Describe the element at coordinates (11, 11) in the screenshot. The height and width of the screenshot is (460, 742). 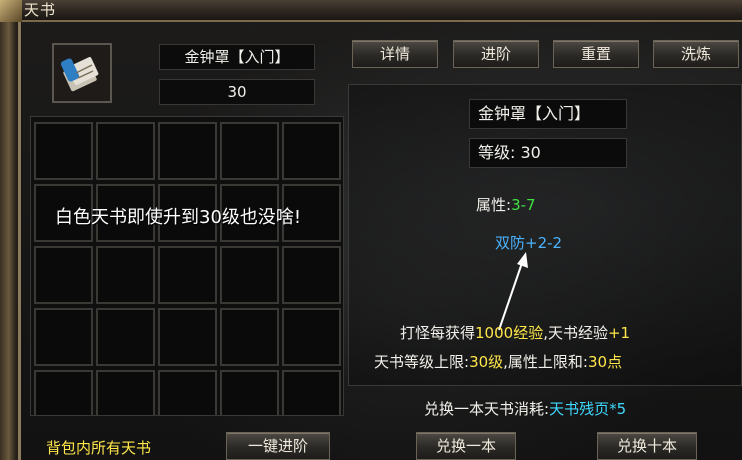
I see `title-ornament` at that location.